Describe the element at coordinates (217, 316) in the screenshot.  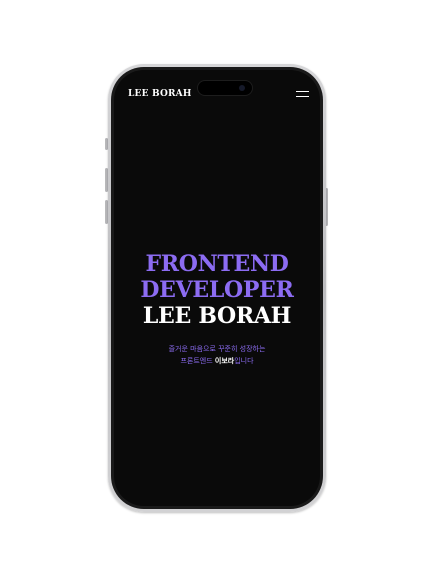
I see `hero-title-name: LEE BORAH` at that location.